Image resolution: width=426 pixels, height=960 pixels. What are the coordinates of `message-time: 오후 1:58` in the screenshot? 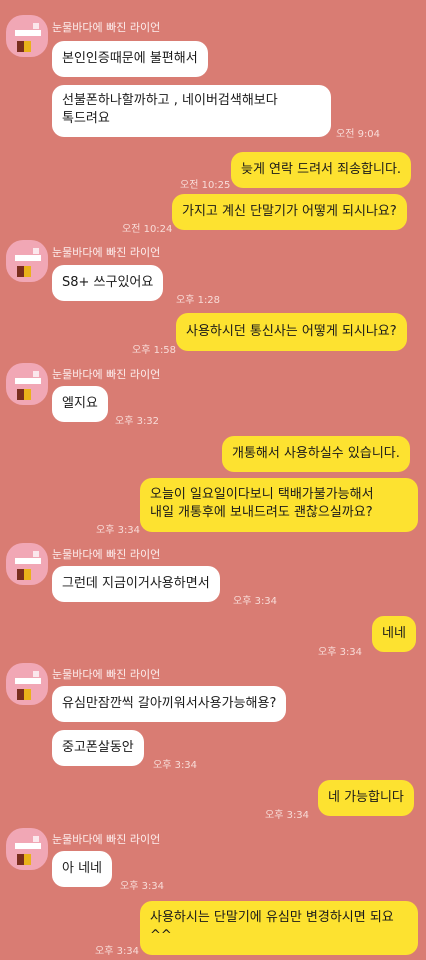 It's located at (154, 350).